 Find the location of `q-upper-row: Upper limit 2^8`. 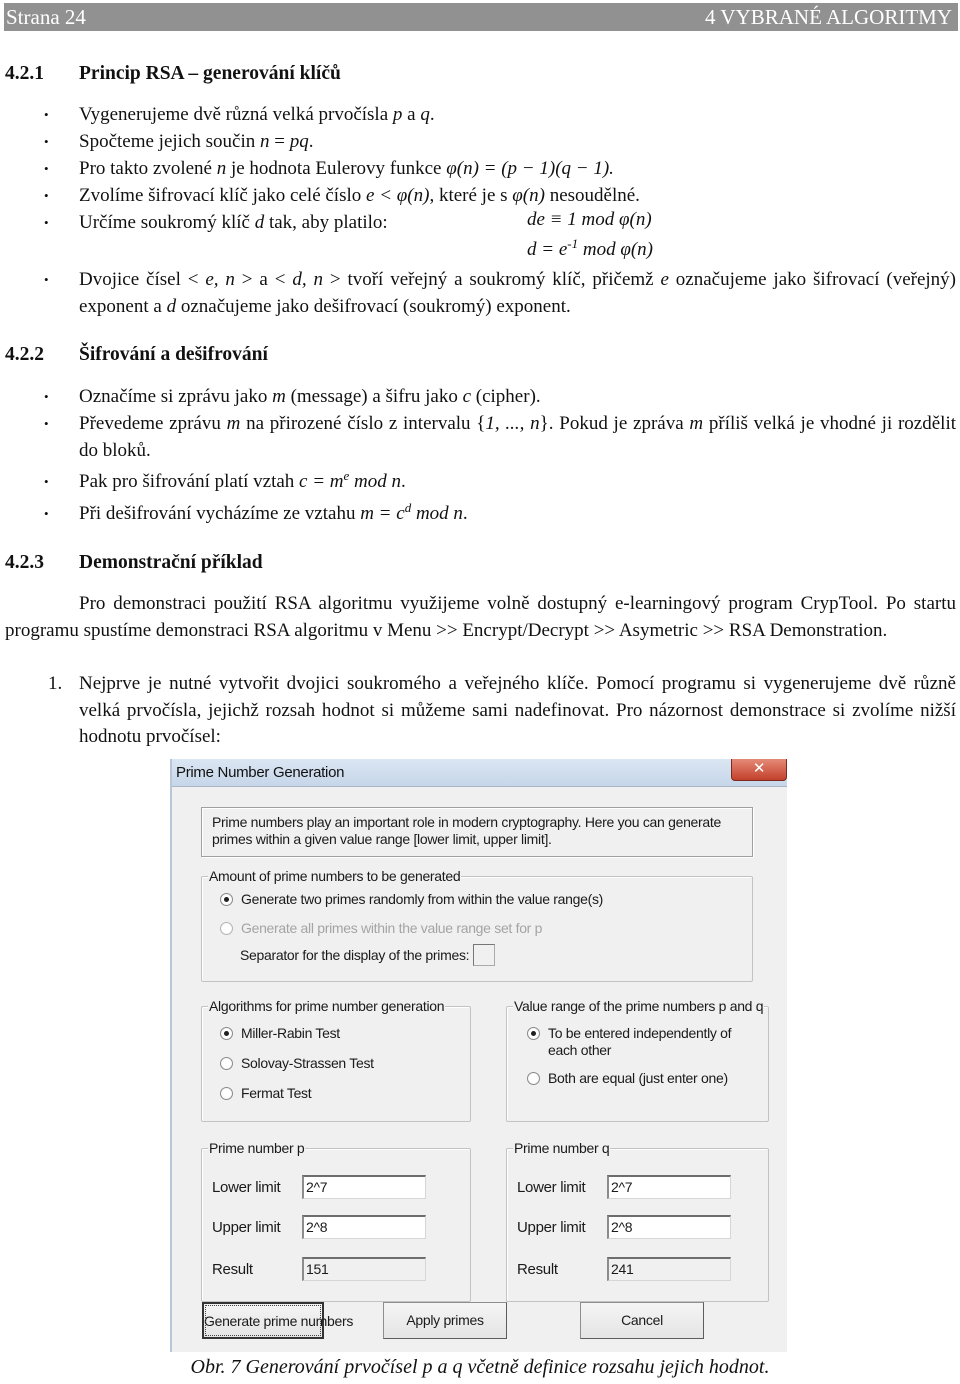

q-upper-row: Upper limit 2^8 is located at coordinates (624, 1227).